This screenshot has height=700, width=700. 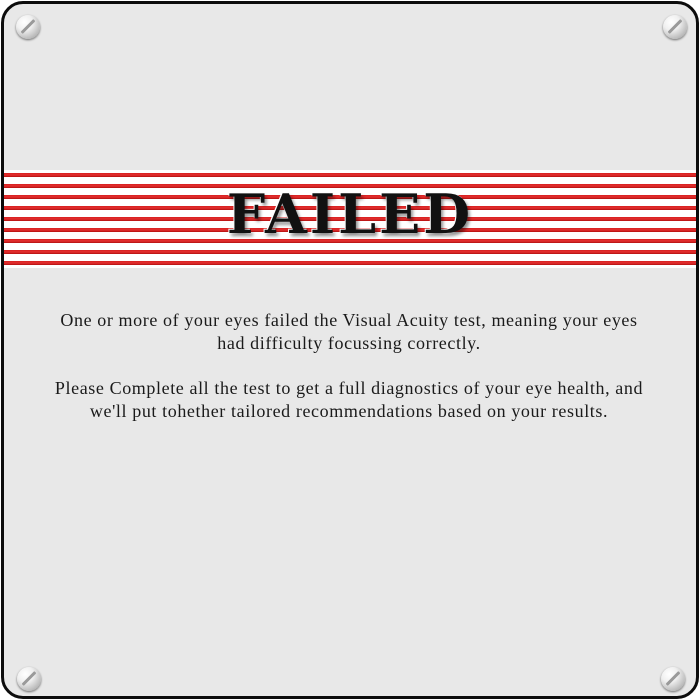 I want to click on failed-title: FAILED, so click(x=350, y=214).